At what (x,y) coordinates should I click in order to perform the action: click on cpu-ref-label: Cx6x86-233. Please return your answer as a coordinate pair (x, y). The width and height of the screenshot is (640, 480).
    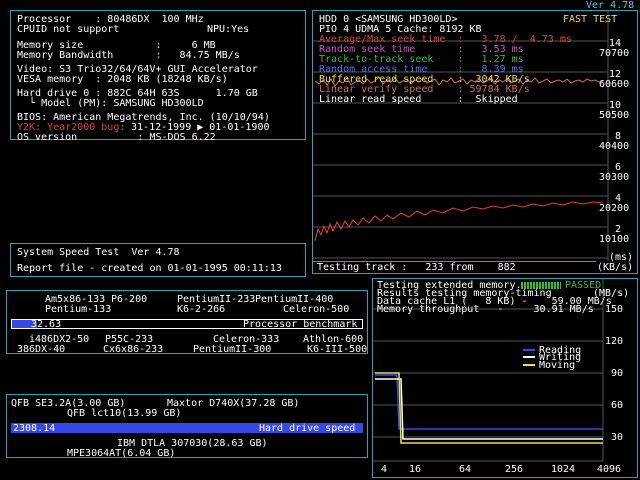
    Looking at the image, I should click on (133, 349).